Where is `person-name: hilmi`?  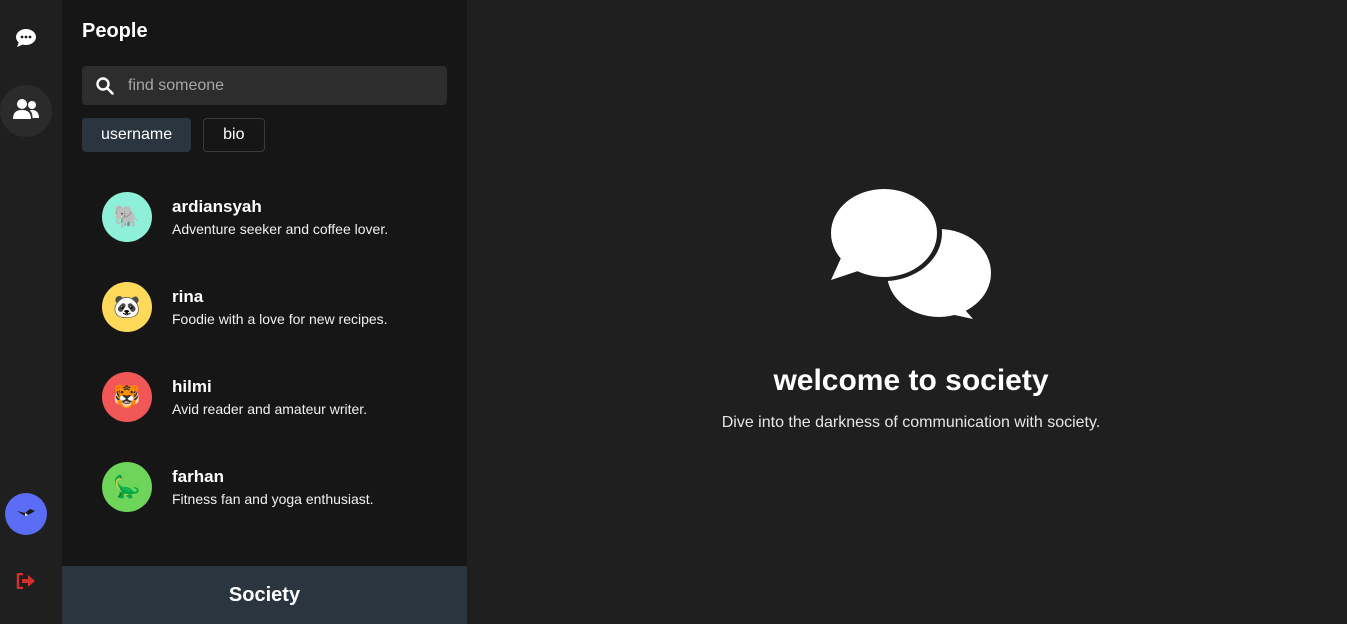
person-name: hilmi is located at coordinates (192, 386).